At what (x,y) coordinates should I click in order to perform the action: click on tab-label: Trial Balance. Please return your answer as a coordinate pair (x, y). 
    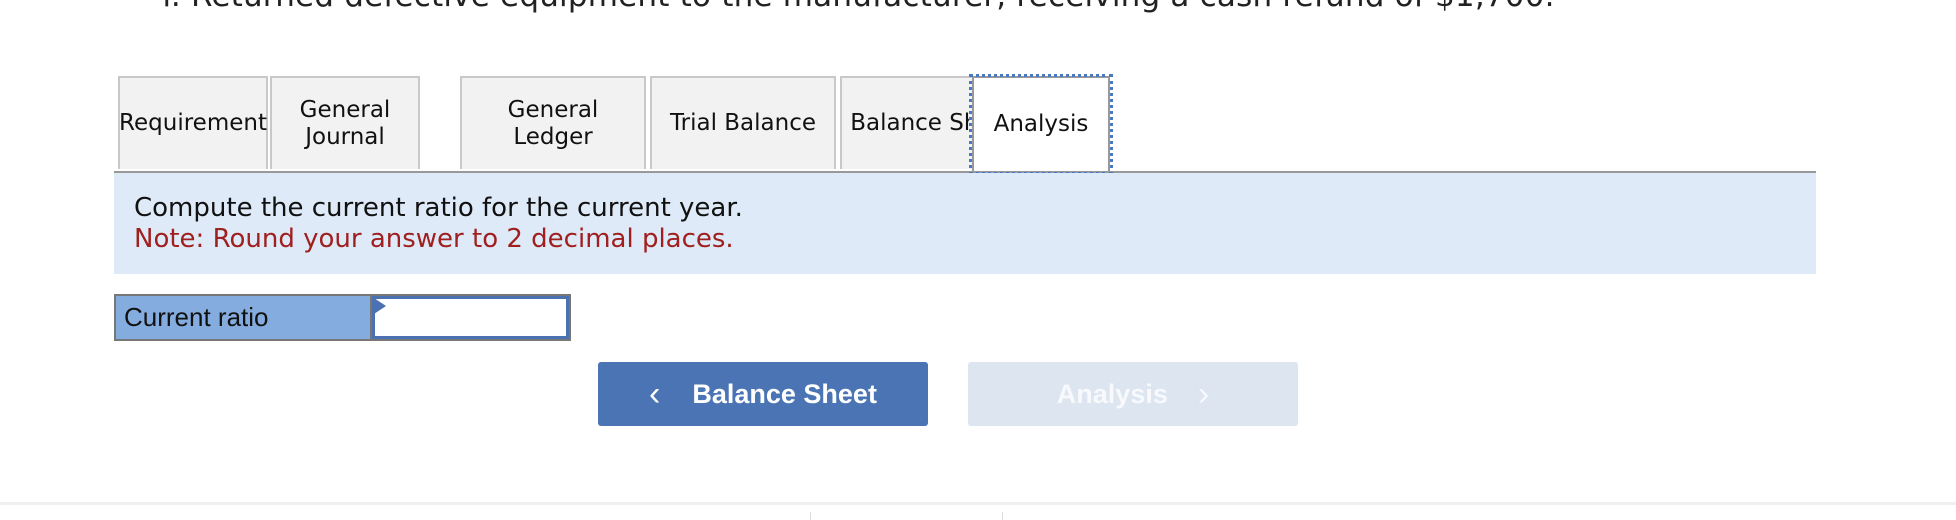
    Looking at the image, I should click on (743, 123).